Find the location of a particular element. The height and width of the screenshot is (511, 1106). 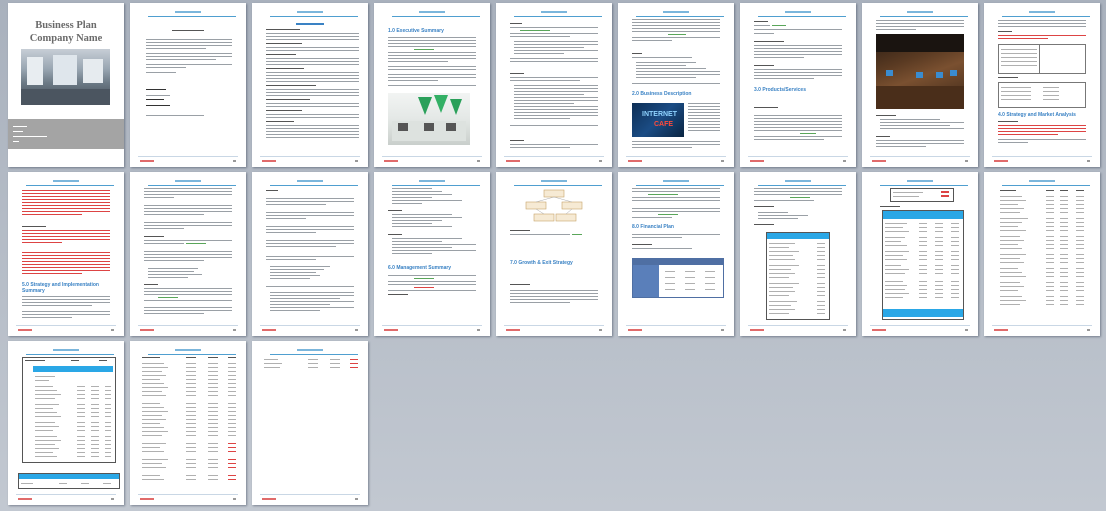

cover-photo is located at coordinates (65, 77).